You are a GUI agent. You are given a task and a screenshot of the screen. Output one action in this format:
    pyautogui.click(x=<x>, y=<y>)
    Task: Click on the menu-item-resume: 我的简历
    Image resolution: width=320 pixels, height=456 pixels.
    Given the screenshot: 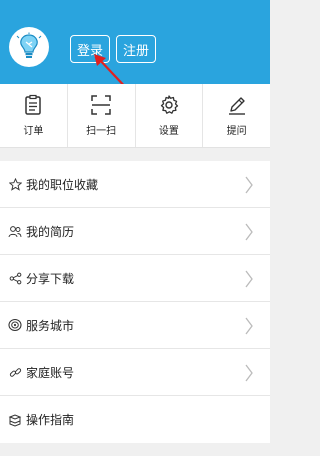 What is the action you would take?
    pyautogui.click(x=135, y=231)
    